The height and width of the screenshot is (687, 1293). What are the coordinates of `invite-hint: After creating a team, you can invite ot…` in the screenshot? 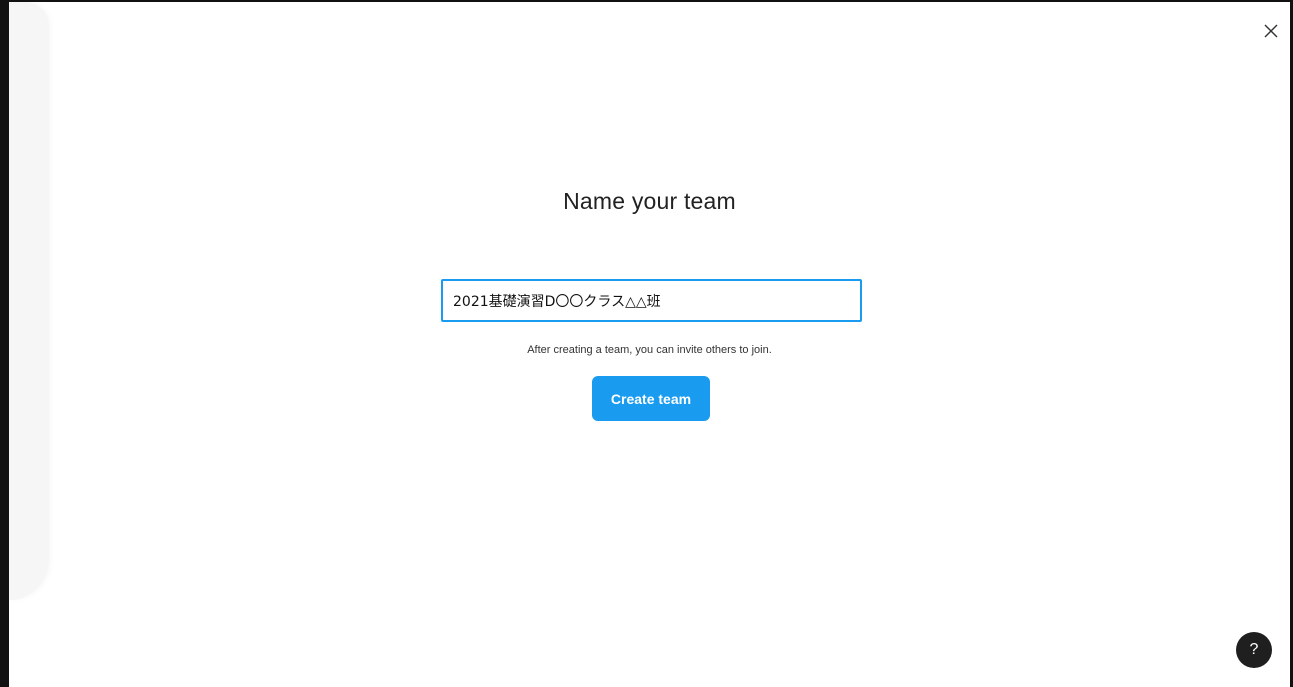 It's located at (649, 350).